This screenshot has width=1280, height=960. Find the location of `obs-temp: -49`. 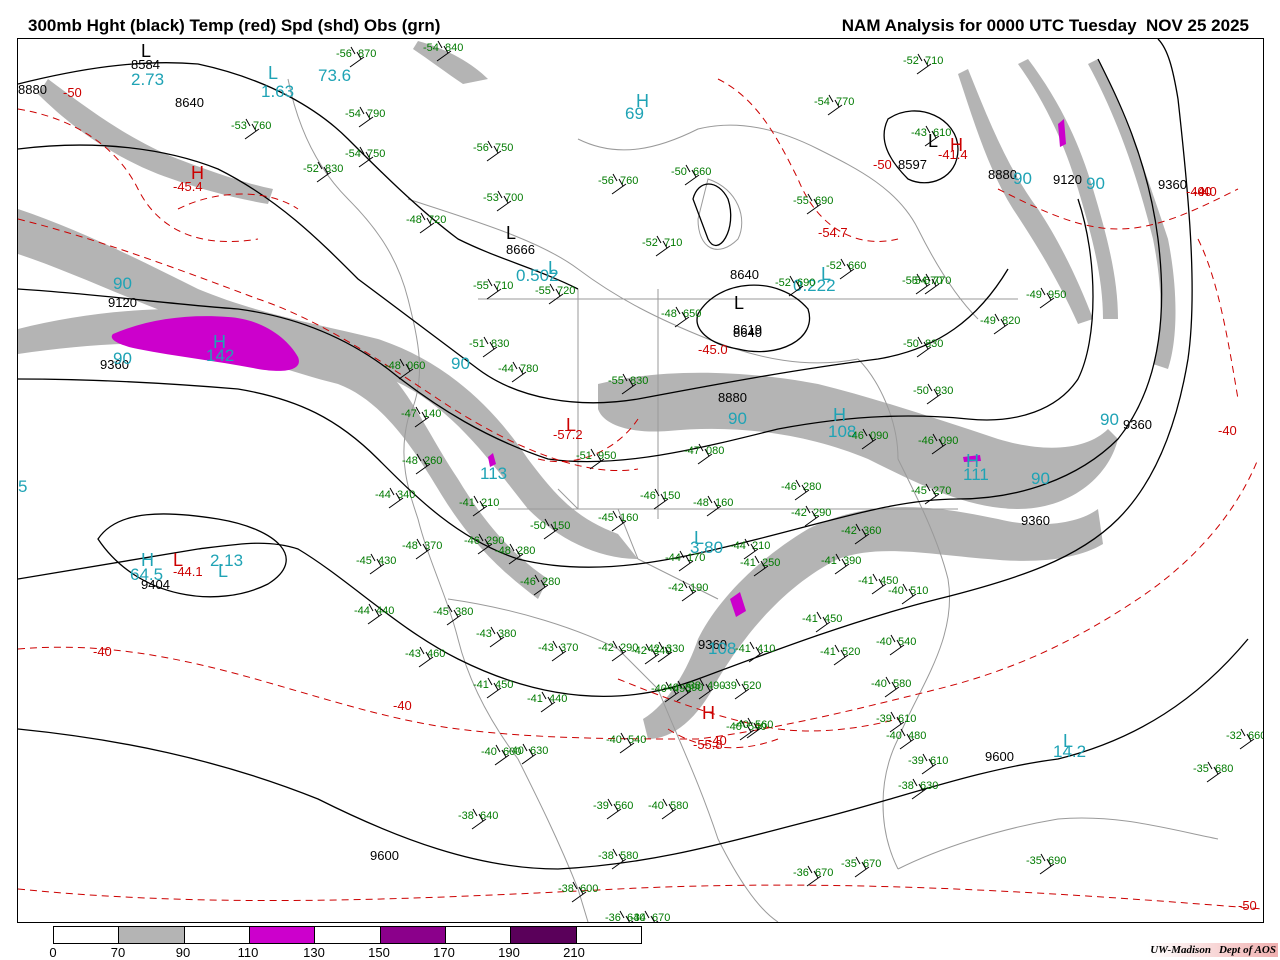

obs-temp: -49 is located at coordinates (988, 321).